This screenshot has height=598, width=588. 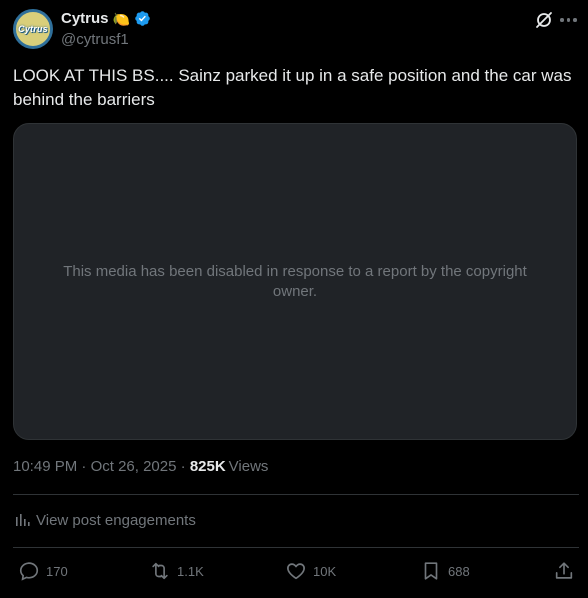 I want to click on share-icon, so click(x=564, y=570).